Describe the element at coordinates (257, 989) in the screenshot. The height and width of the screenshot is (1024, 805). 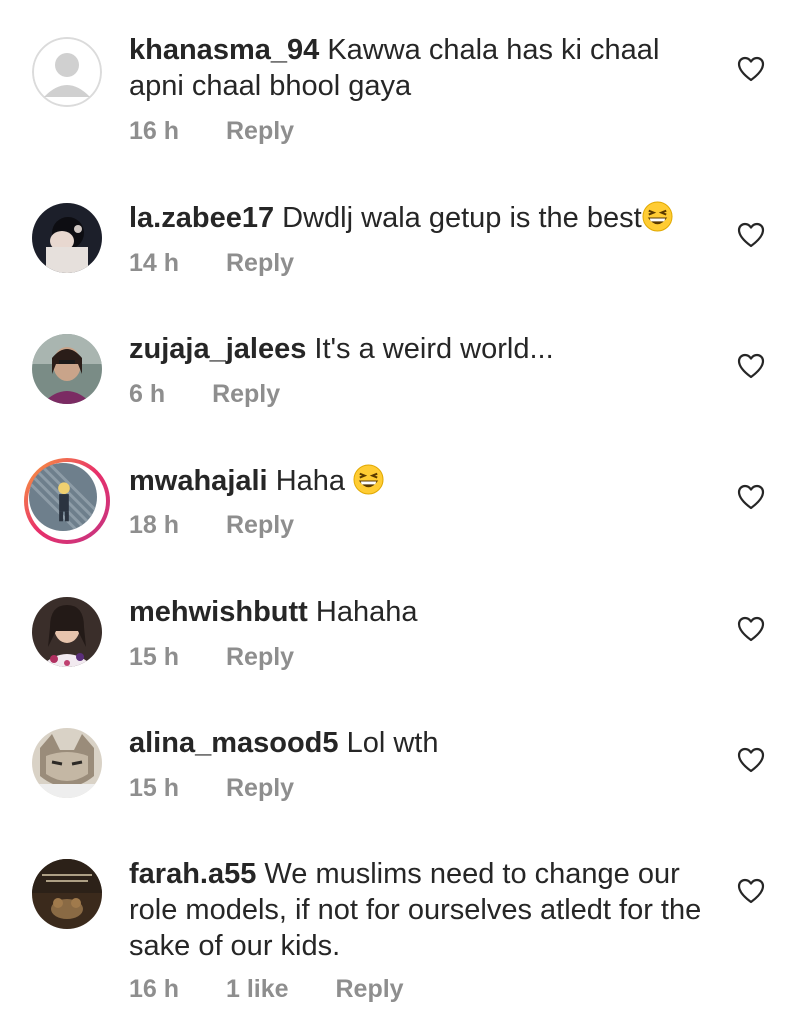
I see `like-count-button: 1 like` at that location.